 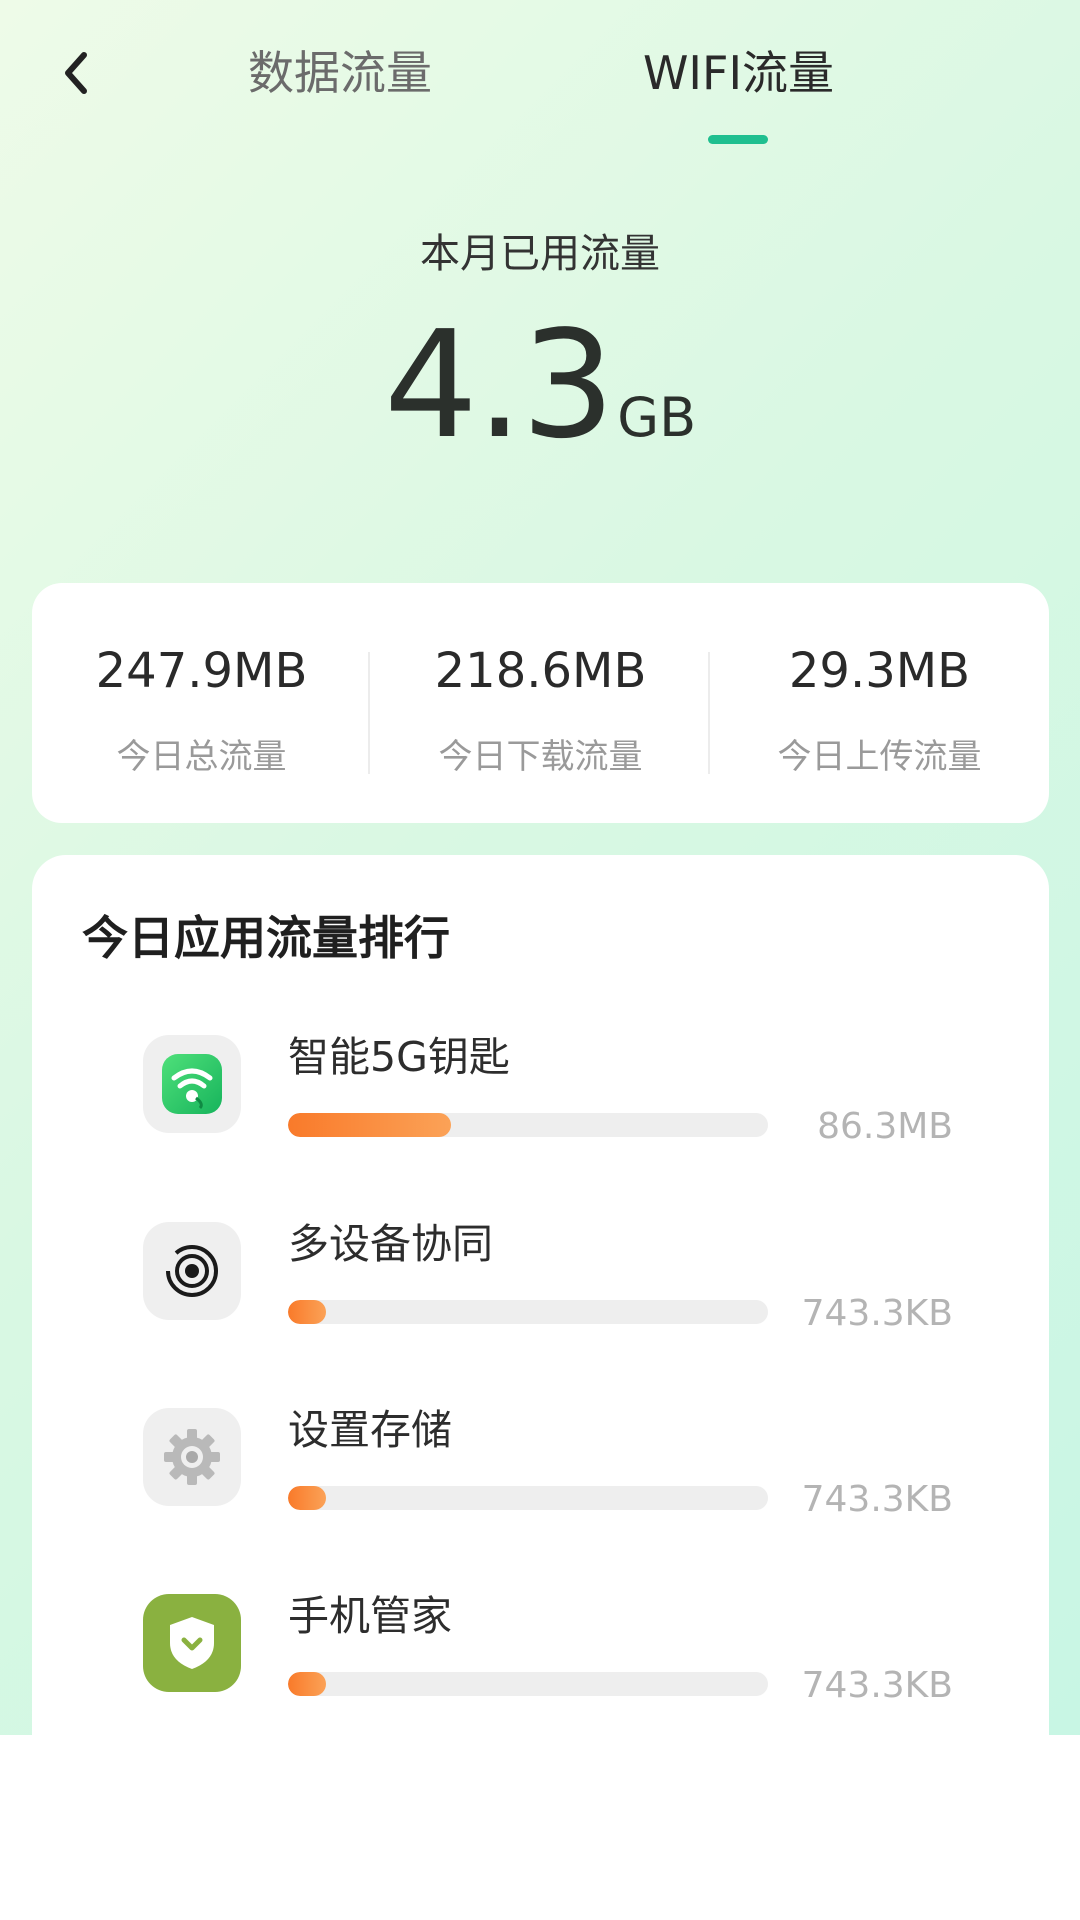 What do you see at coordinates (879, 757) in the screenshot?
I see `stat-upload-label: 今日上传流量` at bounding box center [879, 757].